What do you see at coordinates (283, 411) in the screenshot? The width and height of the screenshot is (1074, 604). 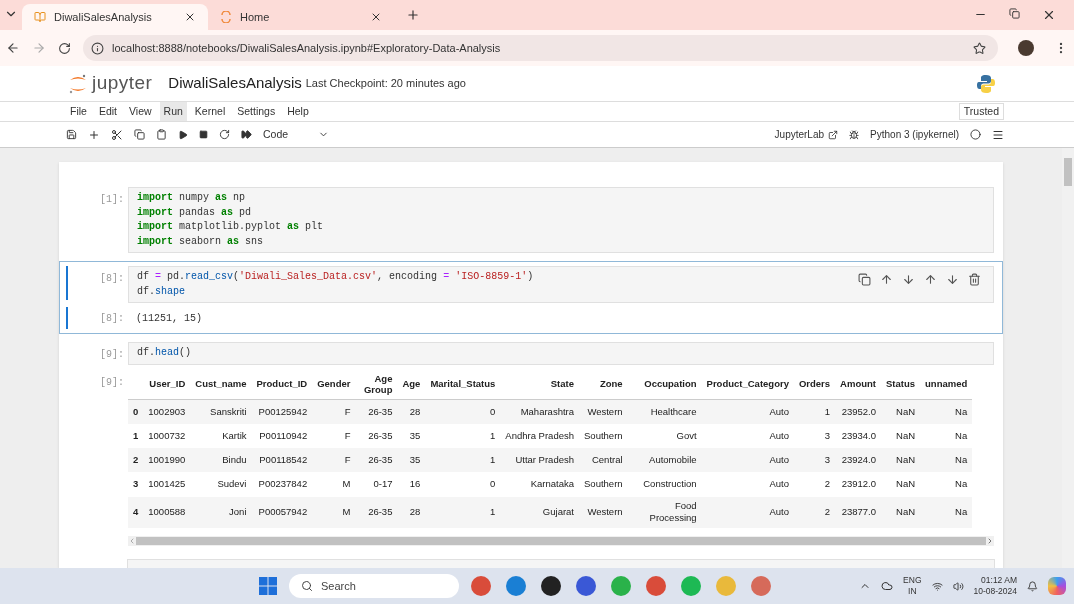 I see `table-cell: P00125942` at bounding box center [283, 411].